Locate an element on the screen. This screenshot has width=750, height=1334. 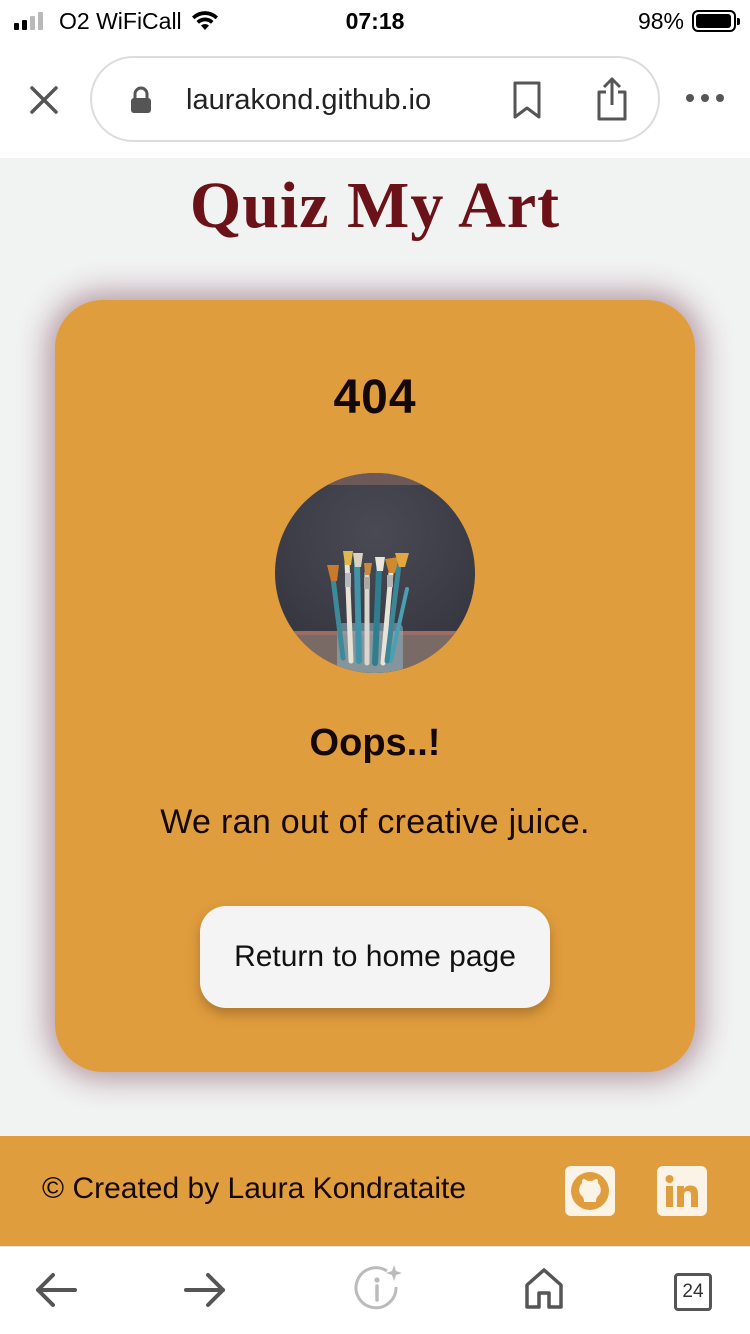
github-icon is located at coordinates (590, 1191).